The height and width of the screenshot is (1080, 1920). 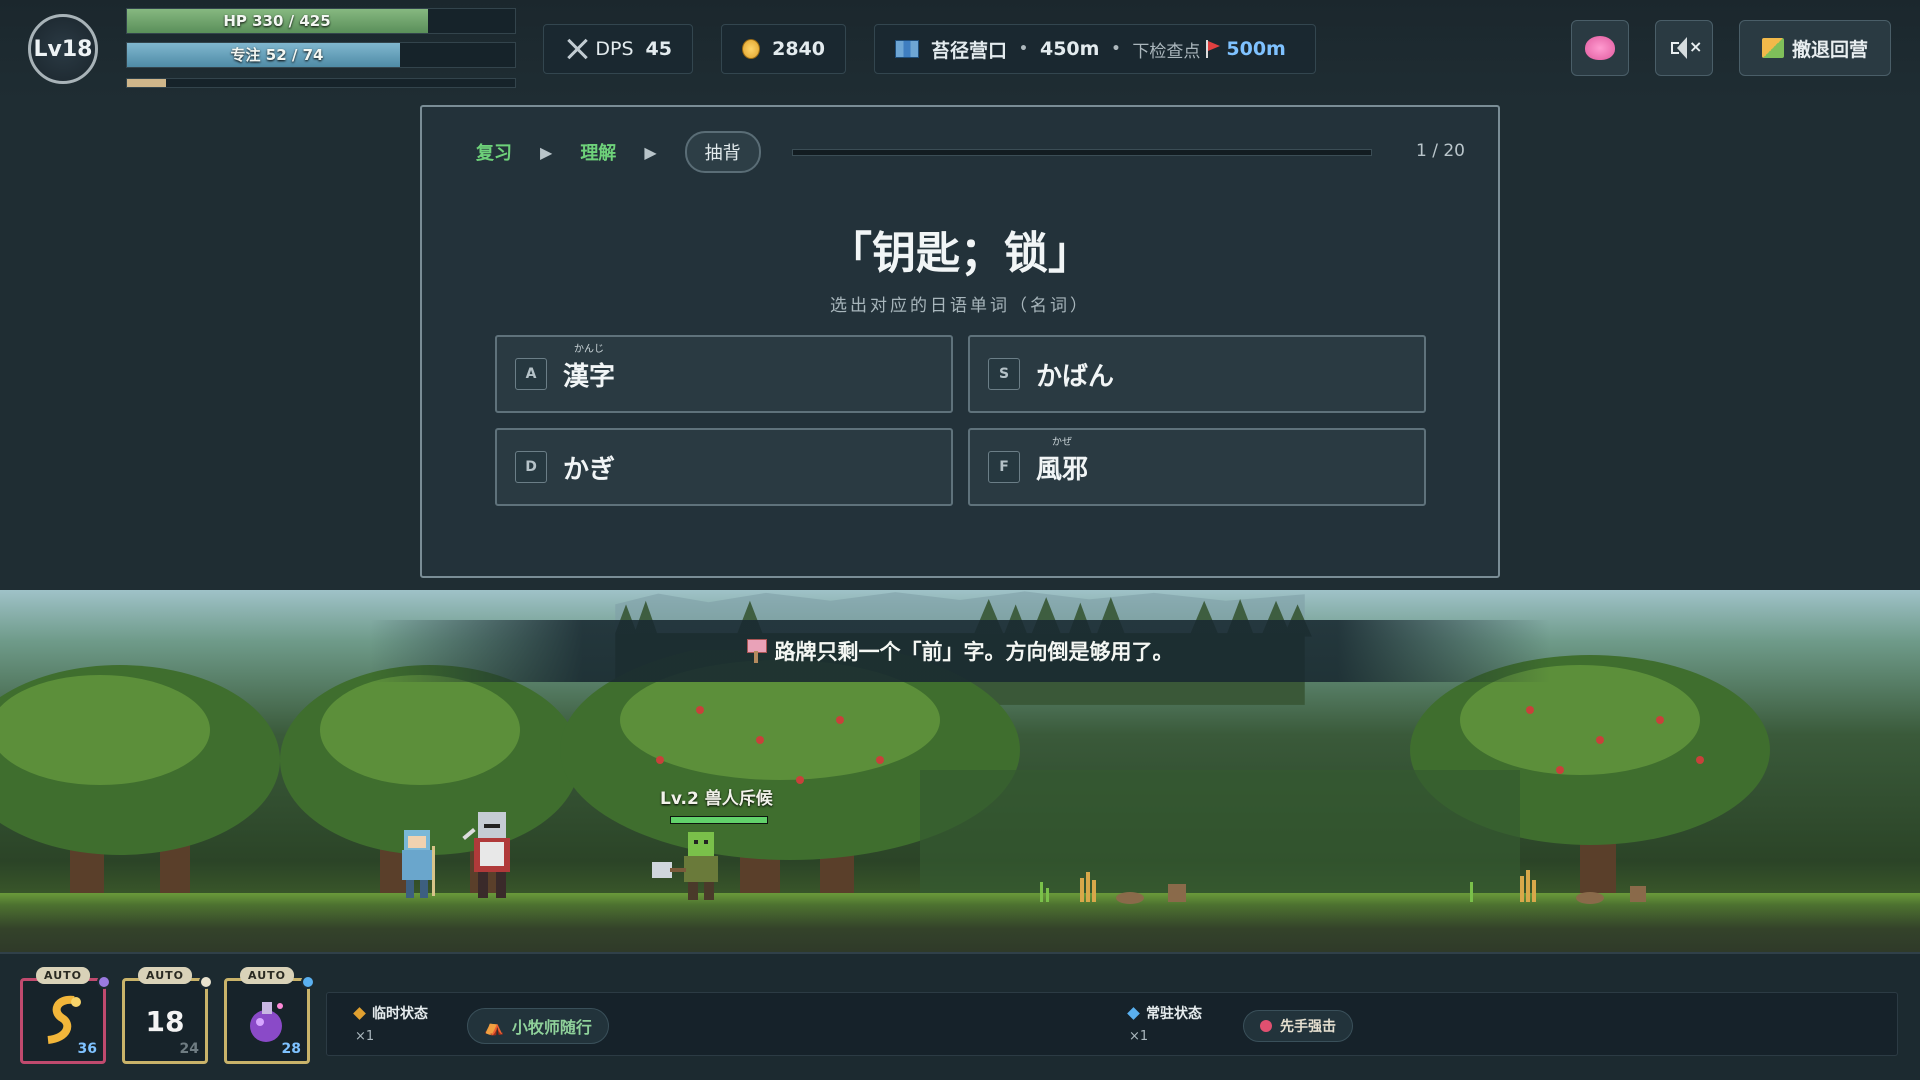 I want to click on dps-label: DPS, so click(x=614, y=49).